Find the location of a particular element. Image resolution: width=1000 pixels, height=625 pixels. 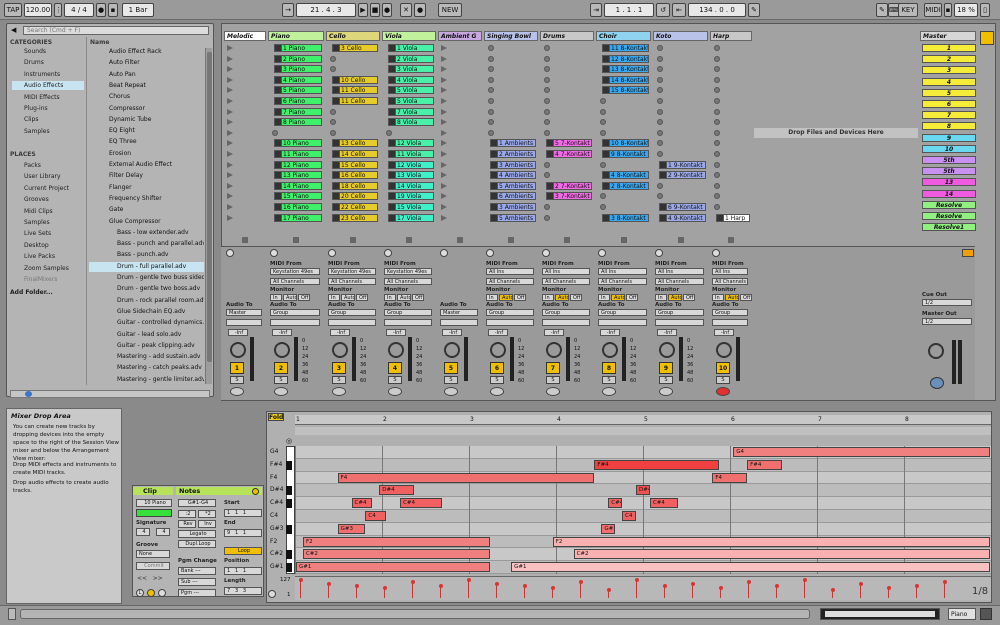

solo-button: S is located at coordinates (553, 380).